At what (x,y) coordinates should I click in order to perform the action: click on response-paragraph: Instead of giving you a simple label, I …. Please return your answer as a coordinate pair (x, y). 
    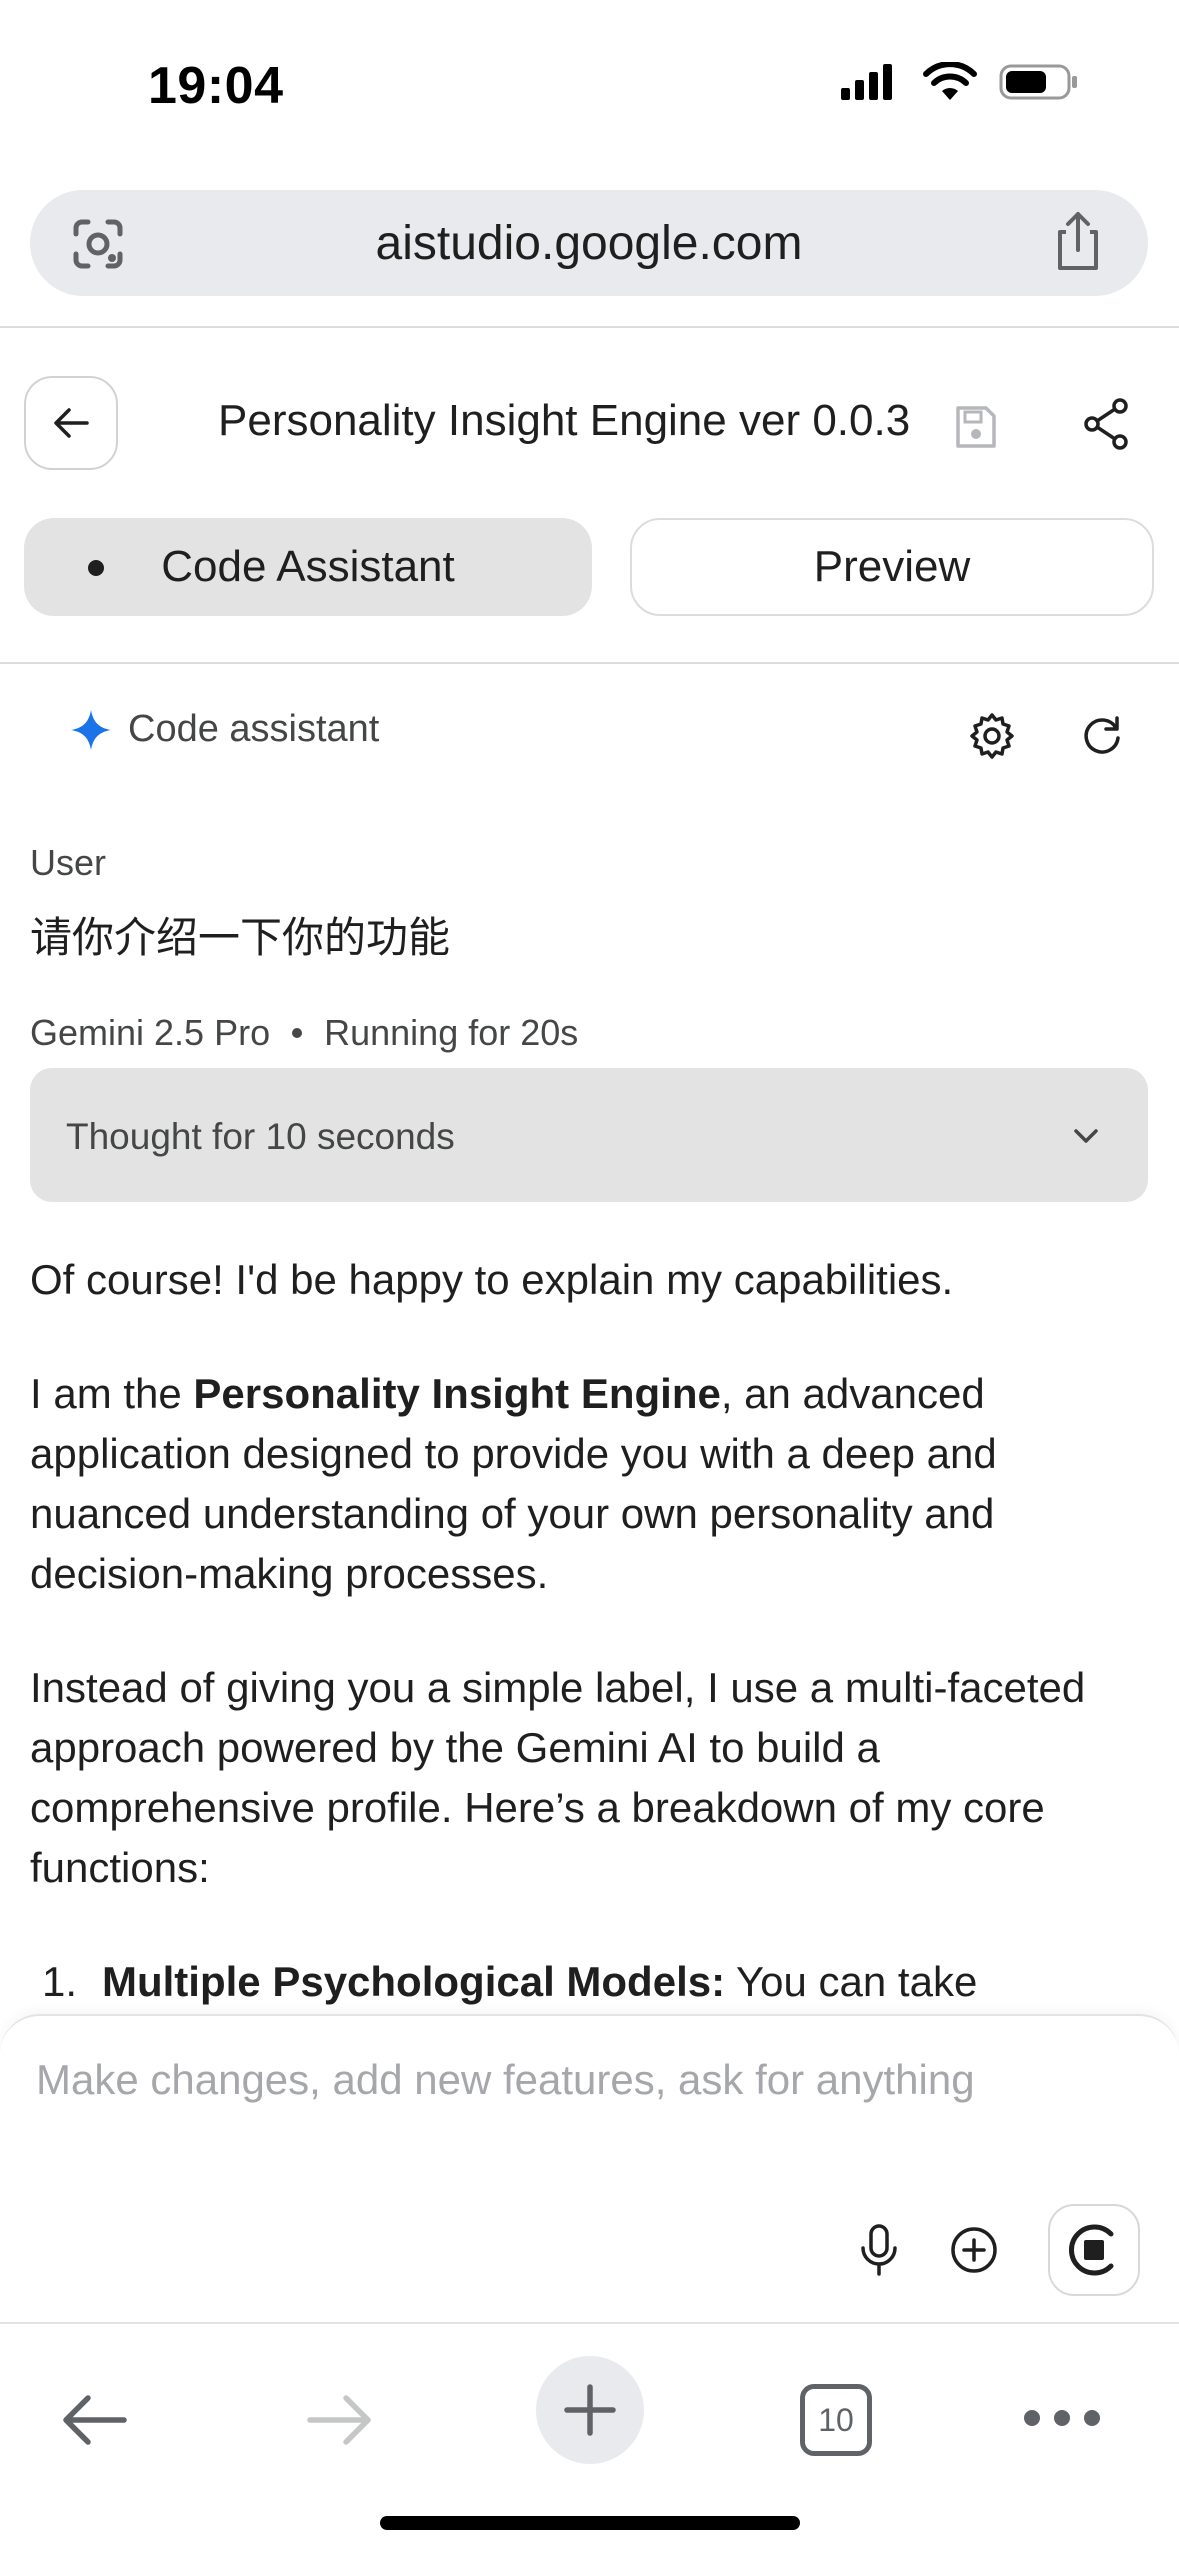
    Looking at the image, I should click on (558, 1777).